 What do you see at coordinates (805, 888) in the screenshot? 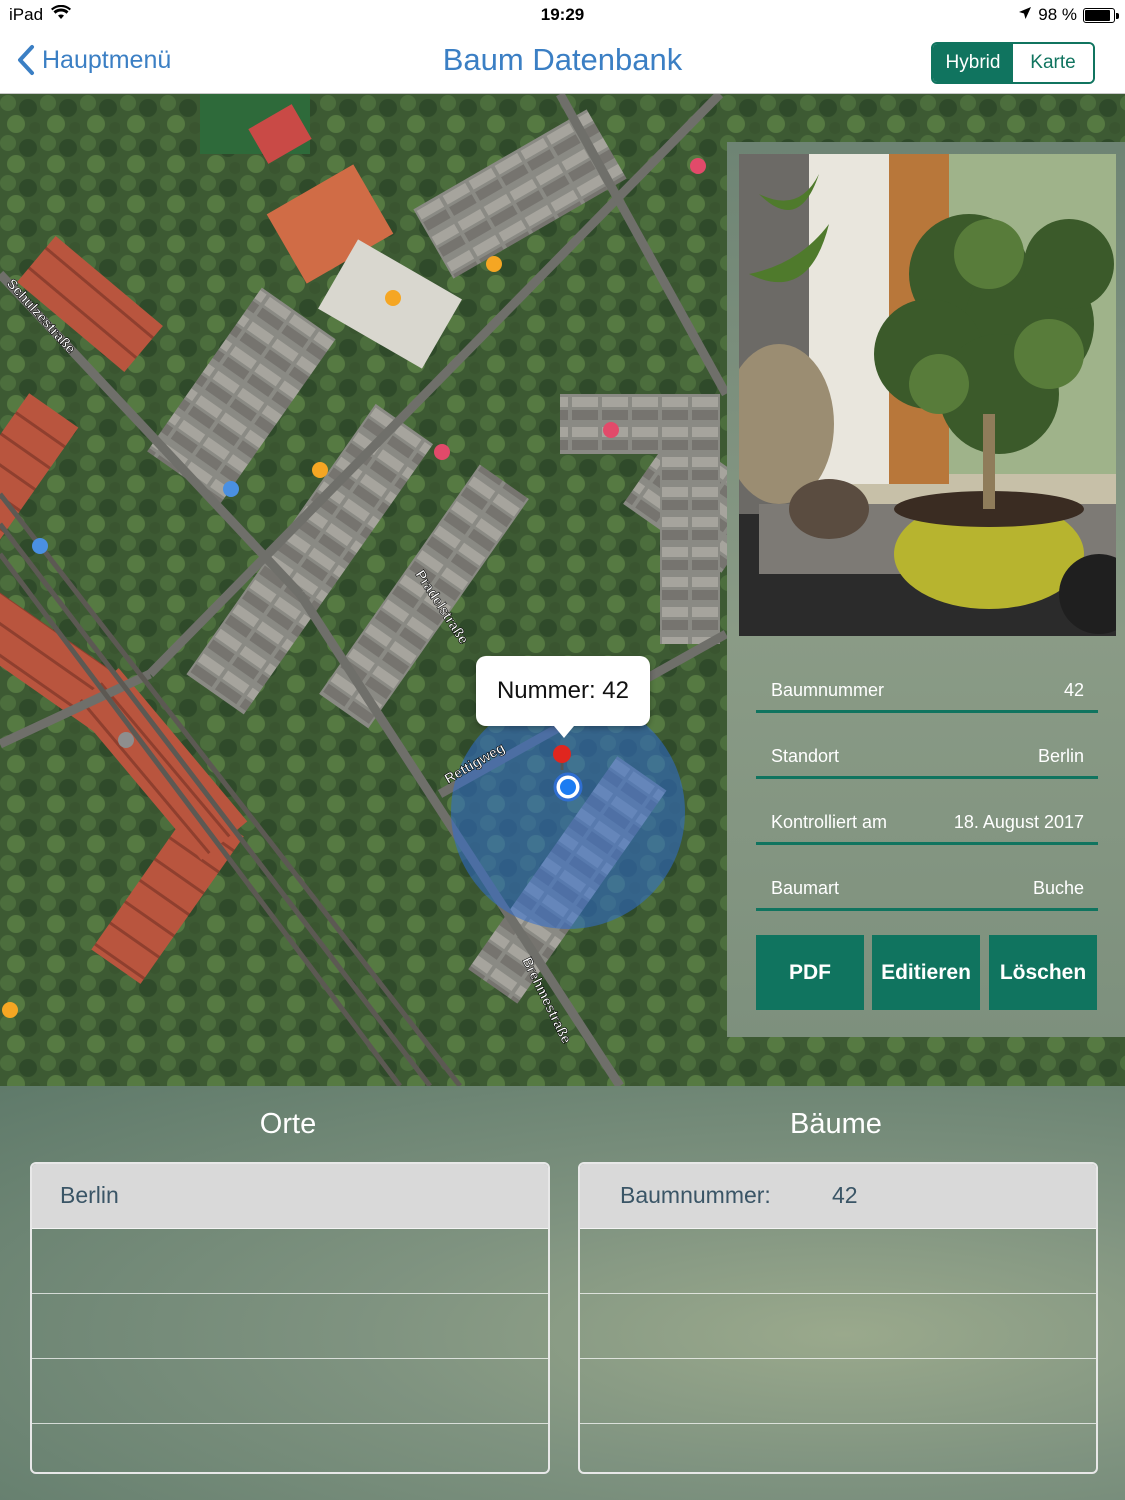
I see `field-label: Baumart` at bounding box center [805, 888].